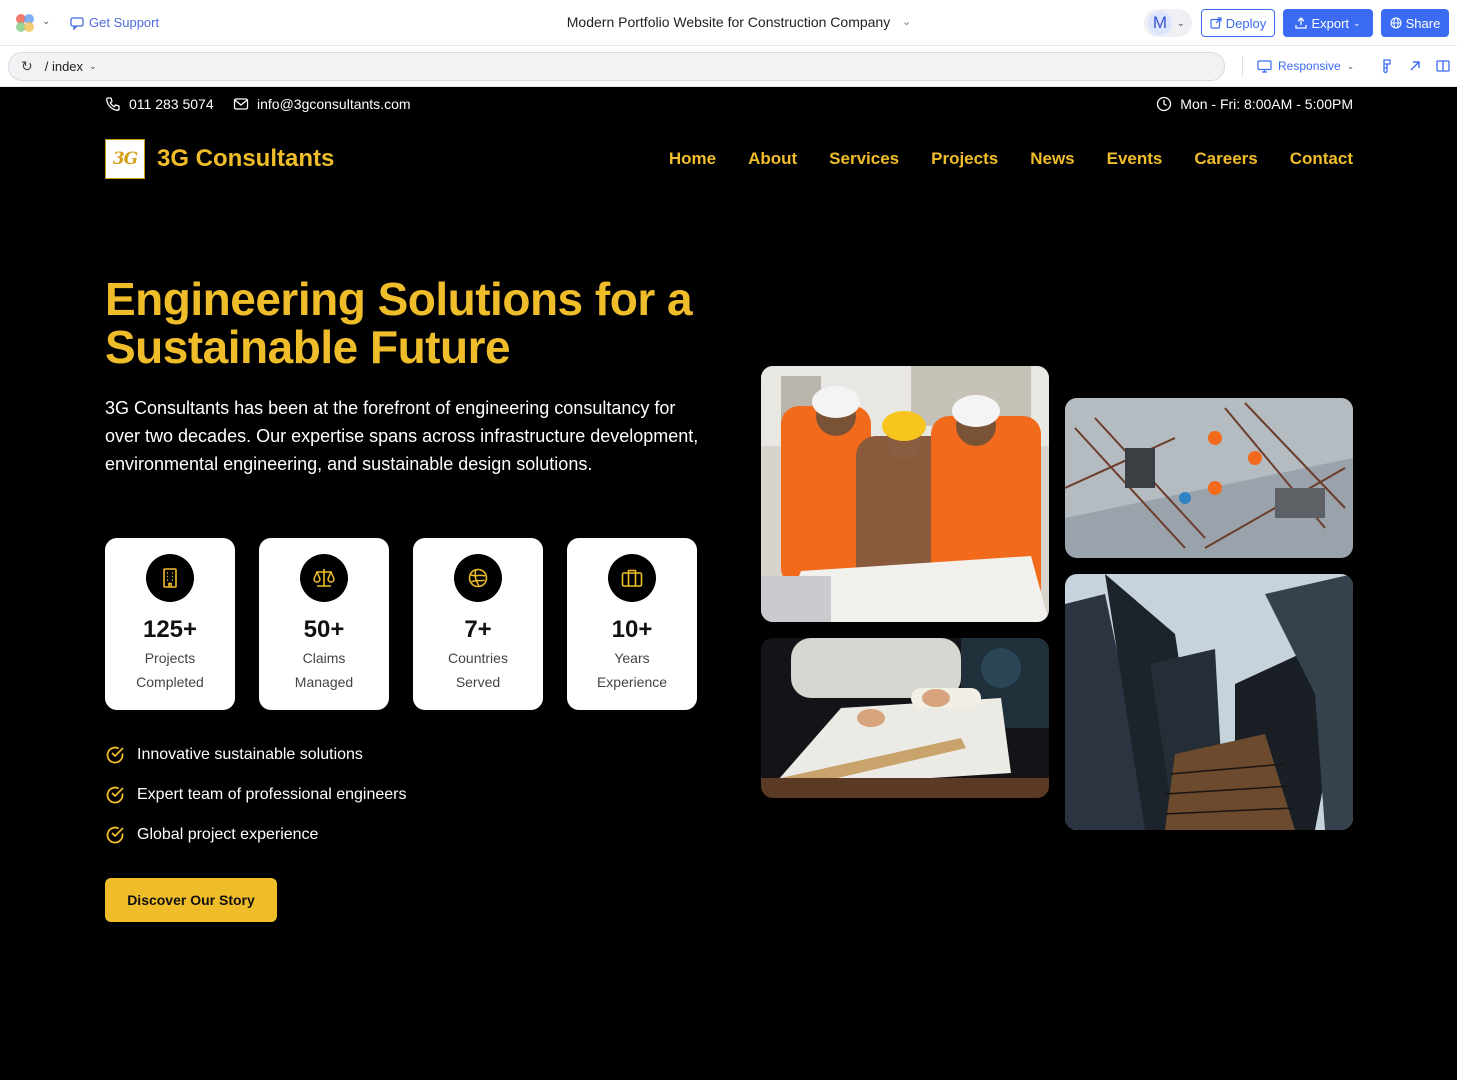 This screenshot has height=1080, width=1457. Describe the element at coordinates (1052, 159) in the screenshot. I see `nav-item-news: News` at that location.